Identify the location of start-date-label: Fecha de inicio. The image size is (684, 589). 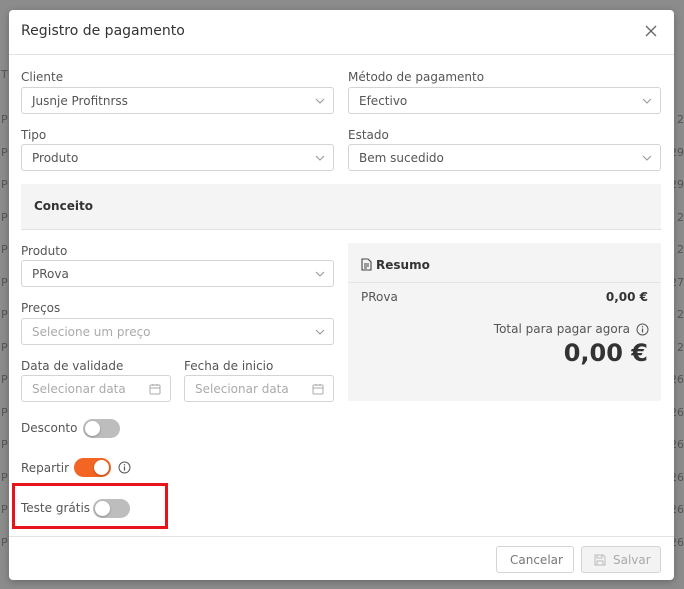
(229, 366).